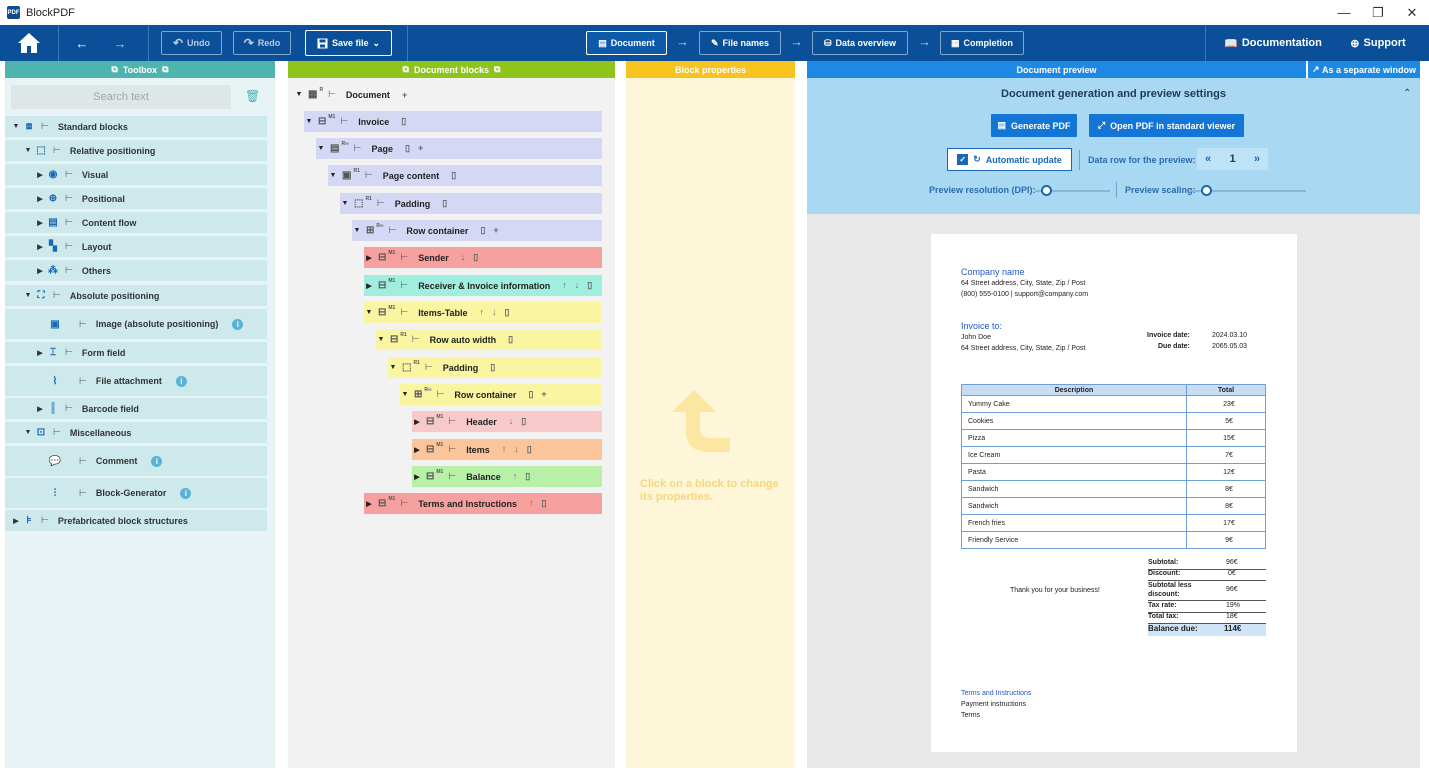 Image resolution: width=1429 pixels, height=768 pixels. What do you see at coordinates (136, 222) in the screenshot?
I see `tree-item-content-flow: ▶ ▤ ⊢ Content flow` at bounding box center [136, 222].